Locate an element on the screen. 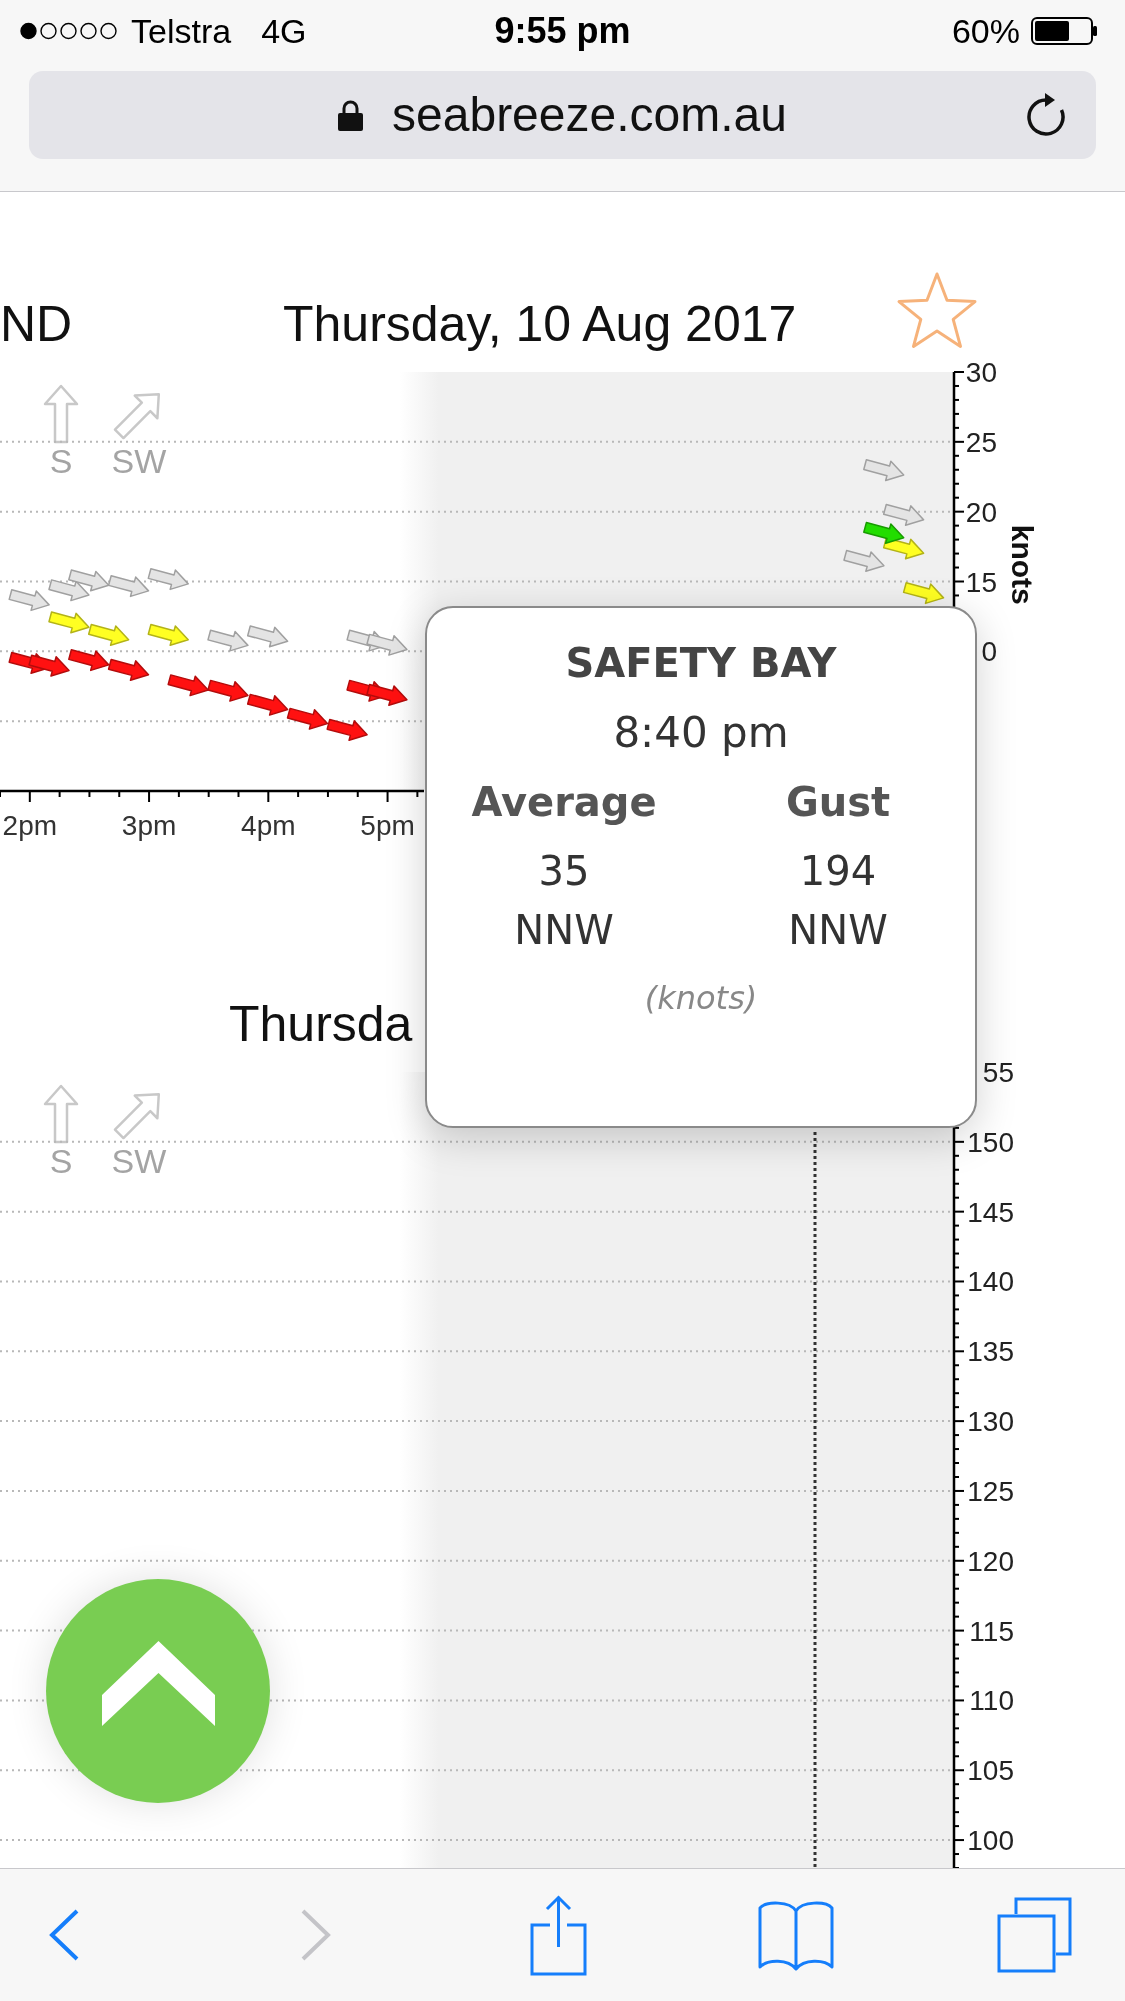 The height and width of the screenshot is (2001, 1125). chevron-left-icon is located at coordinates (64, 1935).